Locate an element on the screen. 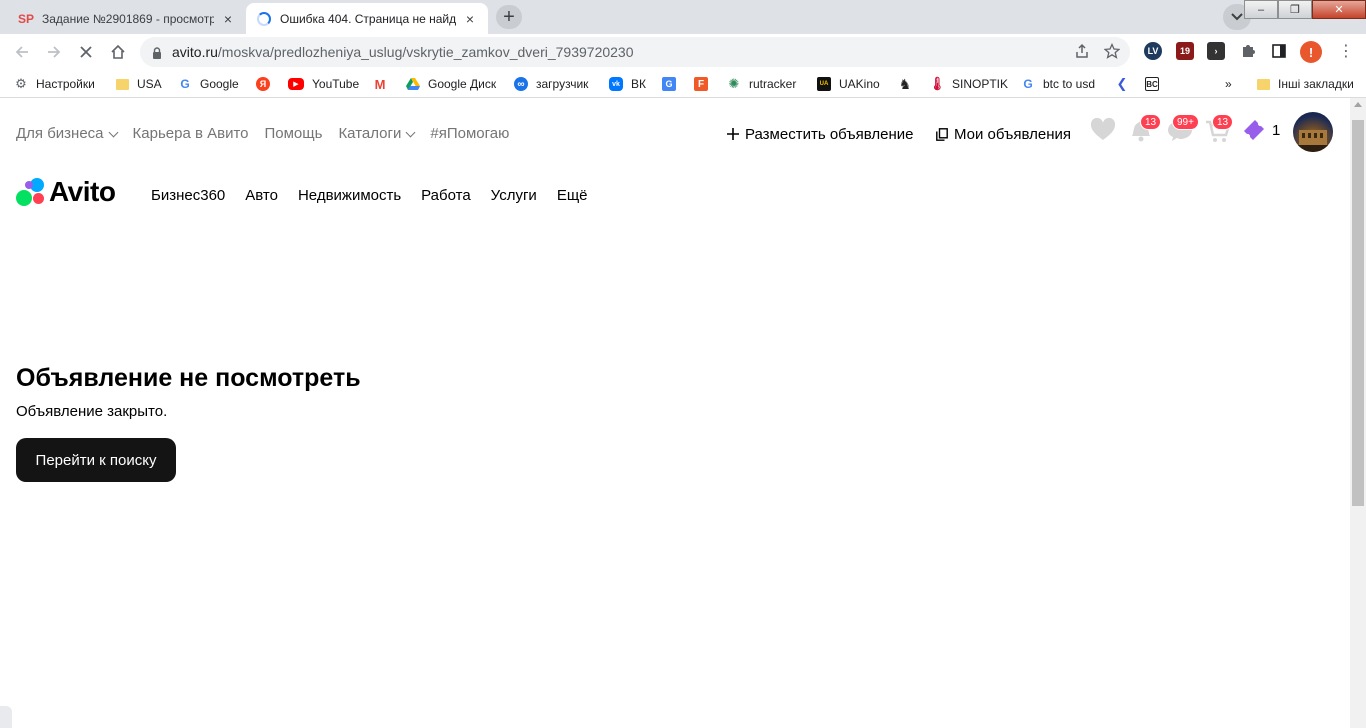 This screenshot has height=728, width=1366. chevron-down-icon is located at coordinates (1237, 17).